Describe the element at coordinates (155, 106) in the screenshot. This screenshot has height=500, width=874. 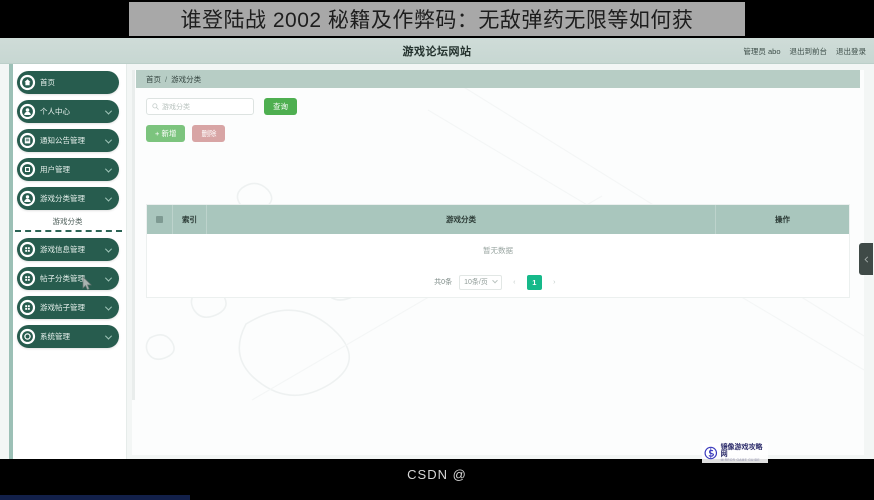
I see `search-icon` at that location.